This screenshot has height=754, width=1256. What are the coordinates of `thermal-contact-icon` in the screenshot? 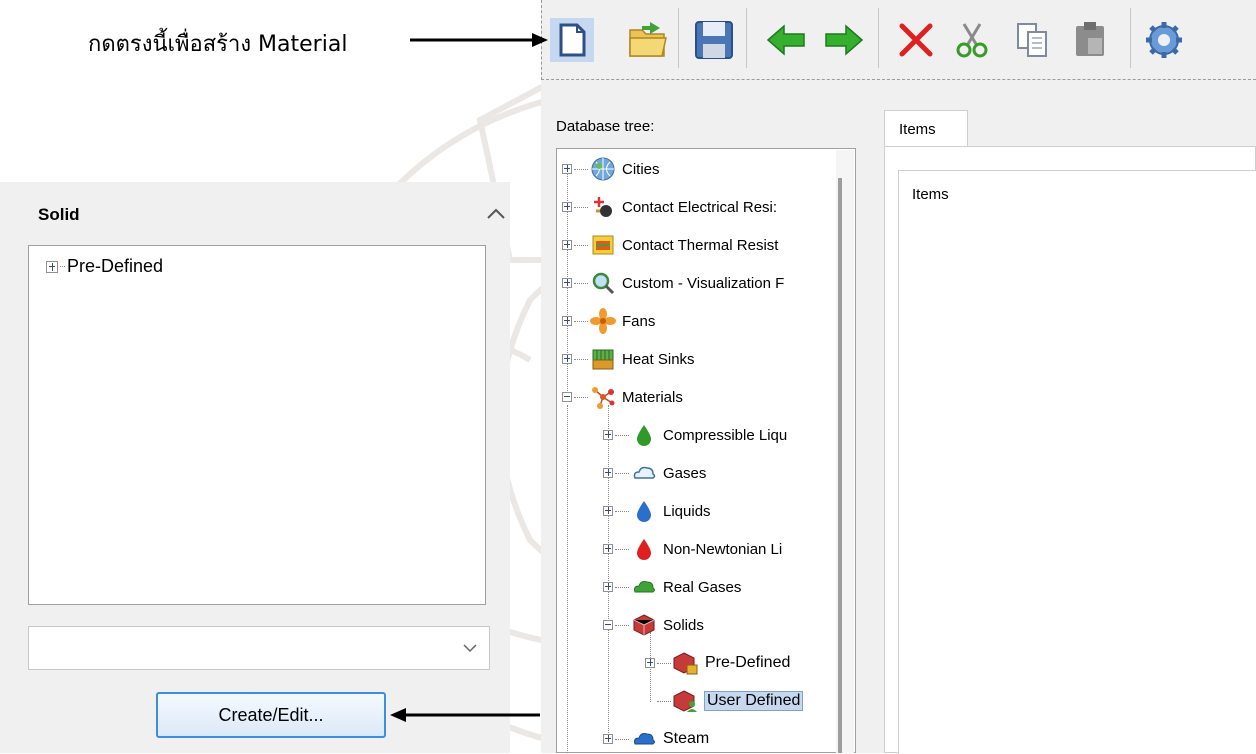 It's located at (603, 245).